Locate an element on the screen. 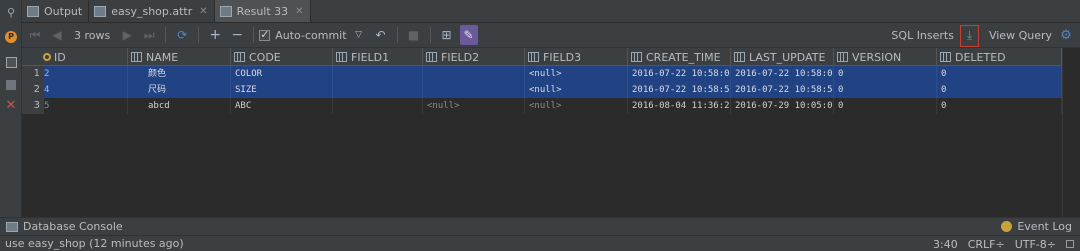 This screenshot has height=251, width=1080. column-header-version: VERSION is located at coordinates (885, 57).